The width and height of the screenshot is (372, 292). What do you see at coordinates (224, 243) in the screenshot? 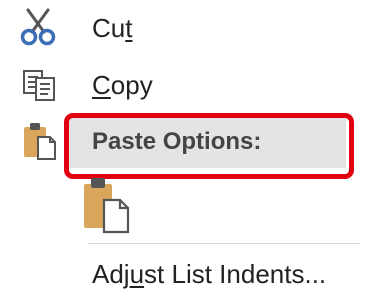
I see `menu-divider` at bounding box center [224, 243].